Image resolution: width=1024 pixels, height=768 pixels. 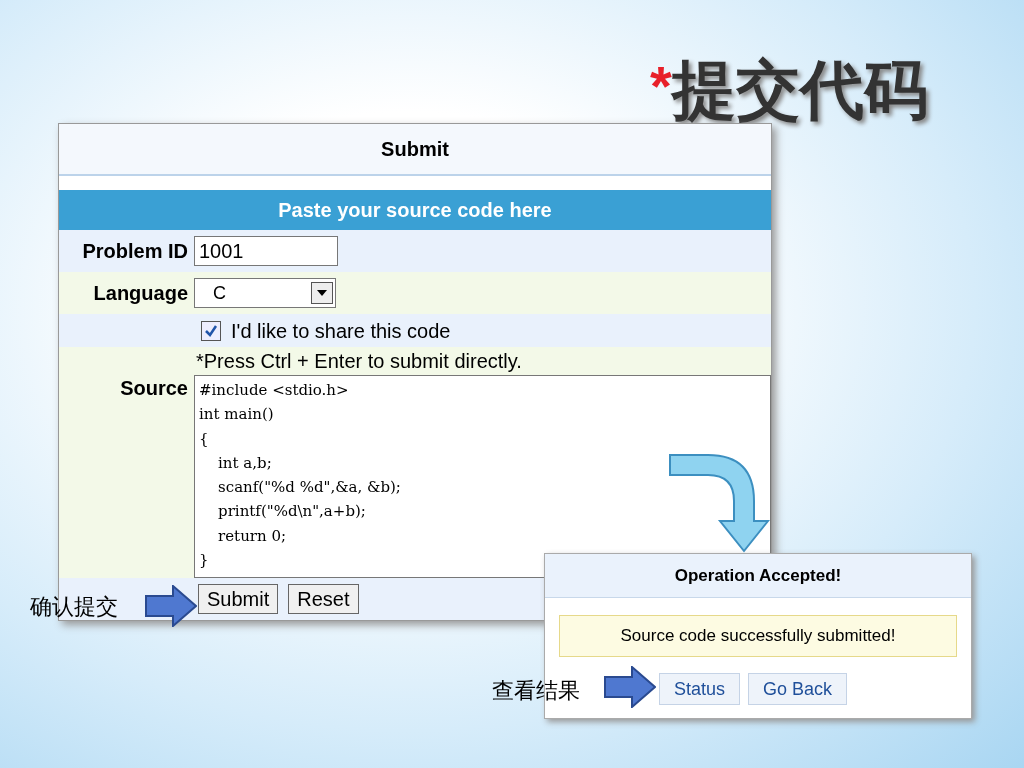 What do you see at coordinates (798, 689) in the screenshot?
I see `dialog-button: Go Back` at bounding box center [798, 689].